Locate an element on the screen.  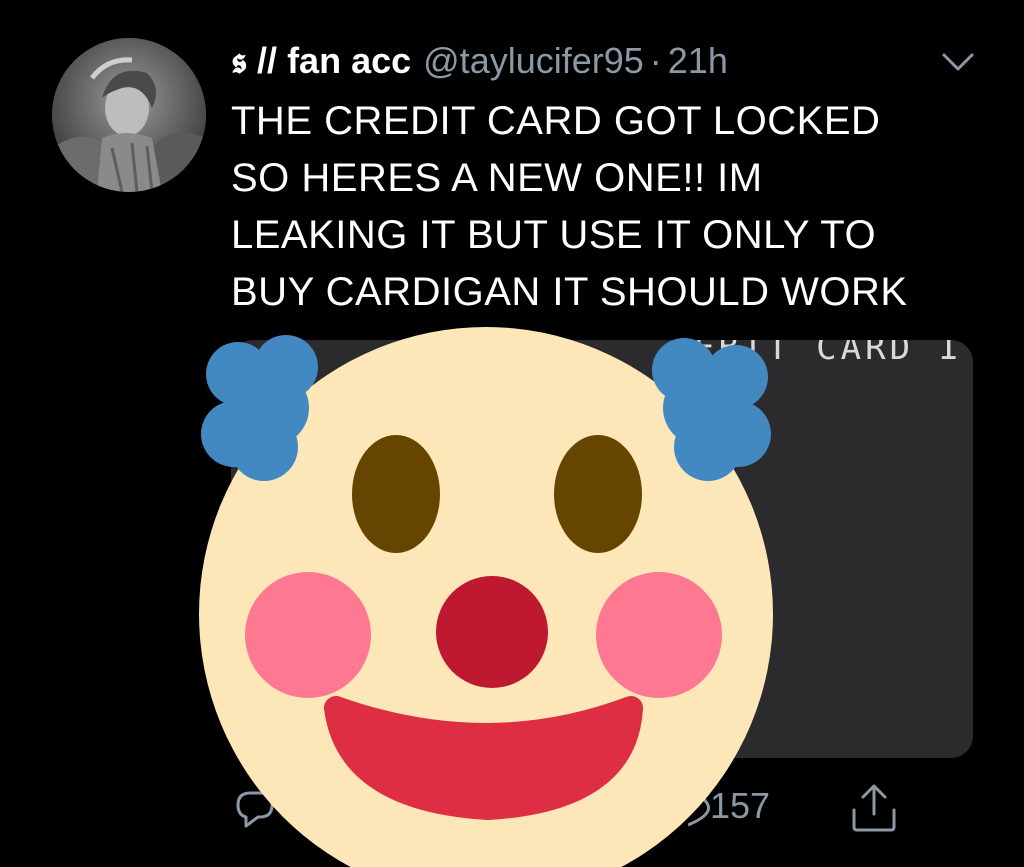
clown-cheek-left is located at coordinates (308, 635).